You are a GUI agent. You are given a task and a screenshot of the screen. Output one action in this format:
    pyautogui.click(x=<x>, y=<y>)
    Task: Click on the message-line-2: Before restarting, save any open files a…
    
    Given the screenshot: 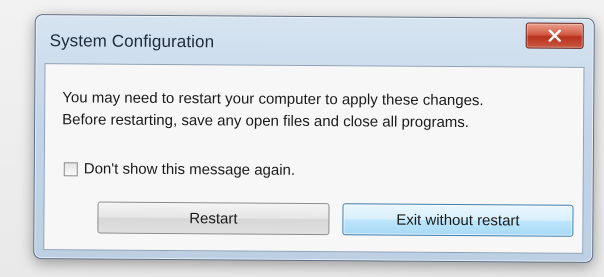 What is the action you would take?
    pyautogui.click(x=266, y=121)
    